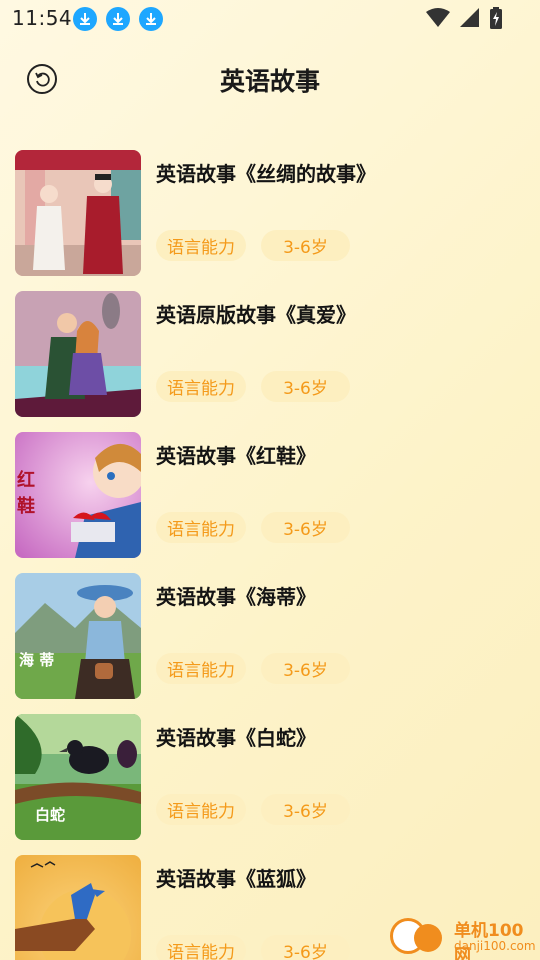 This screenshot has width=540, height=960. I want to click on story-item: 红 鞋 英语故事《红鞋》 语言能力 3-6岁, so click(277, 495).